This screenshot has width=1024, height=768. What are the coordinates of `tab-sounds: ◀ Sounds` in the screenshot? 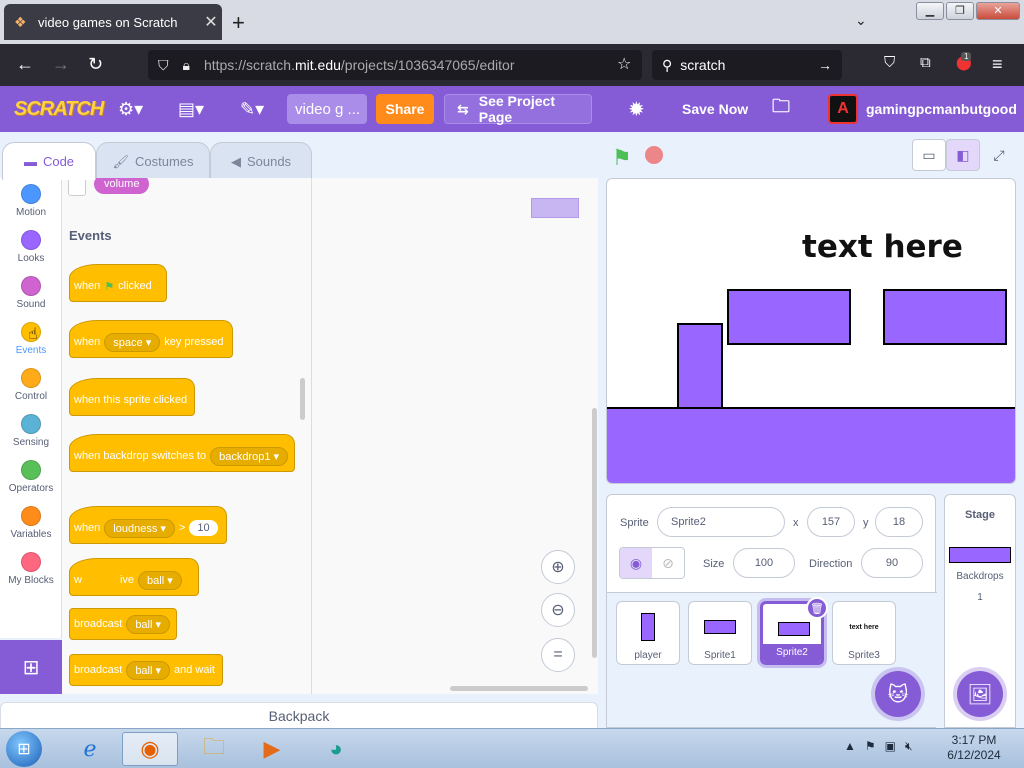 It's located at (261, 161).